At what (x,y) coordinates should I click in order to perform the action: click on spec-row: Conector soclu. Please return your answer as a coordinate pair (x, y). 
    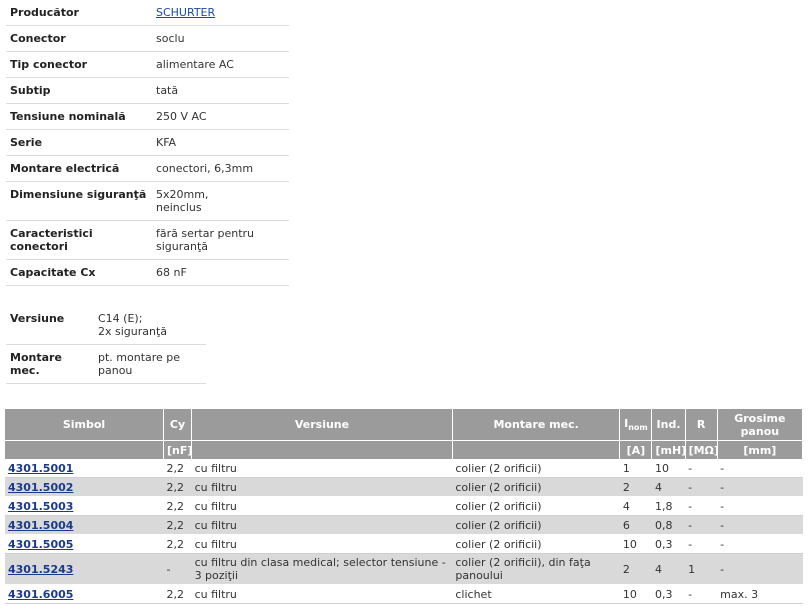
    Looking at the image, I should click on (147, 39).